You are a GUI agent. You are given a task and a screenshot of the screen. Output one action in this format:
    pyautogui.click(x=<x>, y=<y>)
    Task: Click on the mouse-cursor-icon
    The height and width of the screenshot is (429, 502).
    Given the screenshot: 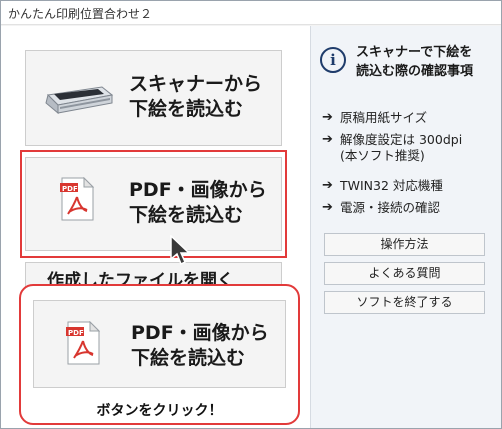 What is the action you would take?
    pyautogui.click(x=180, y=250)
    